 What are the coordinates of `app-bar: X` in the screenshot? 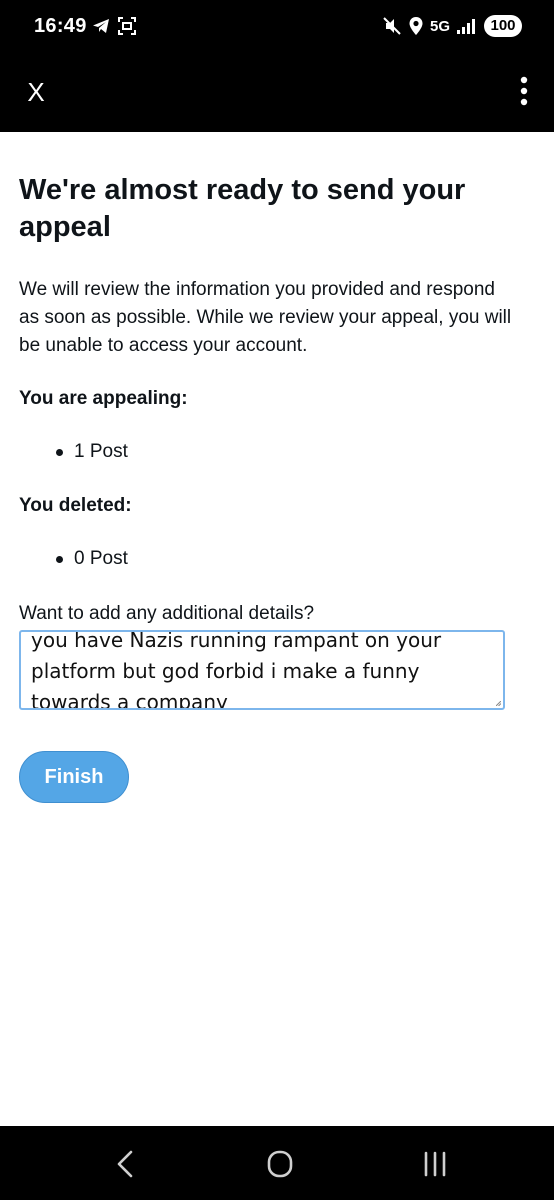 It's located at (277, 94).